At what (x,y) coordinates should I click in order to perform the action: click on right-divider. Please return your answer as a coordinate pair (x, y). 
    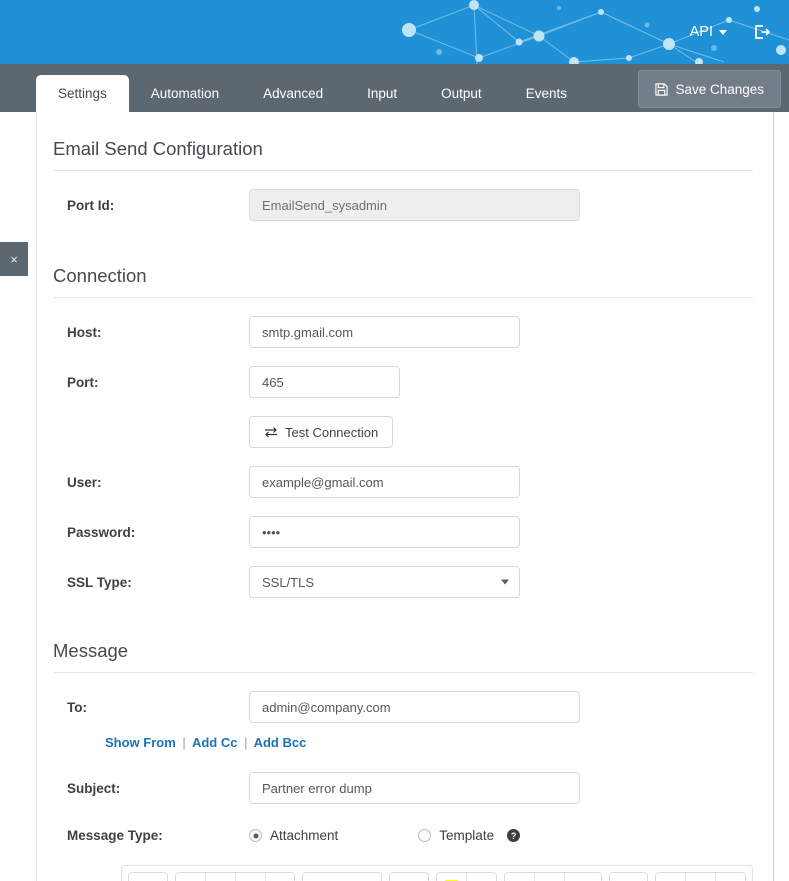
    Looking at the image, I should click on (773, 496).